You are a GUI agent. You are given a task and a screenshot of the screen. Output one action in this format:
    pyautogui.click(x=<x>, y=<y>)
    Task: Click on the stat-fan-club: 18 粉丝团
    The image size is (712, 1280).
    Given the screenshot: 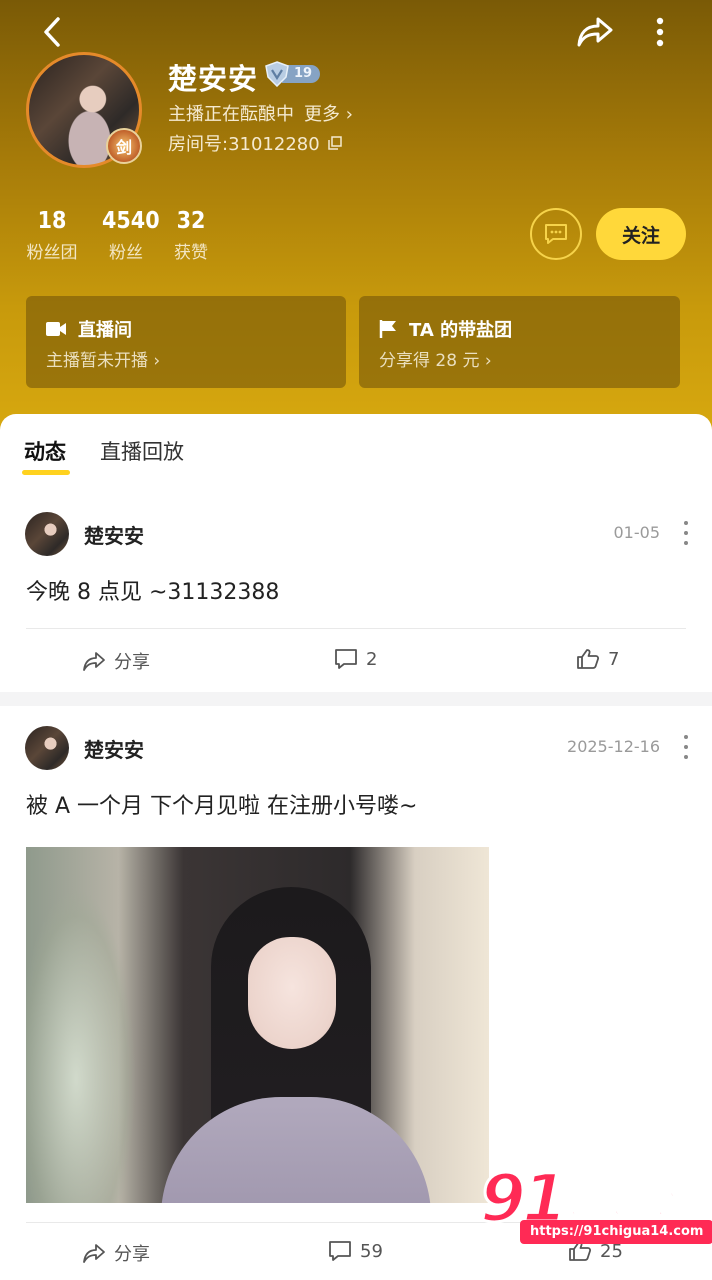 What is the action you would take?
    pyautogui.click(x=52, y=235)
    